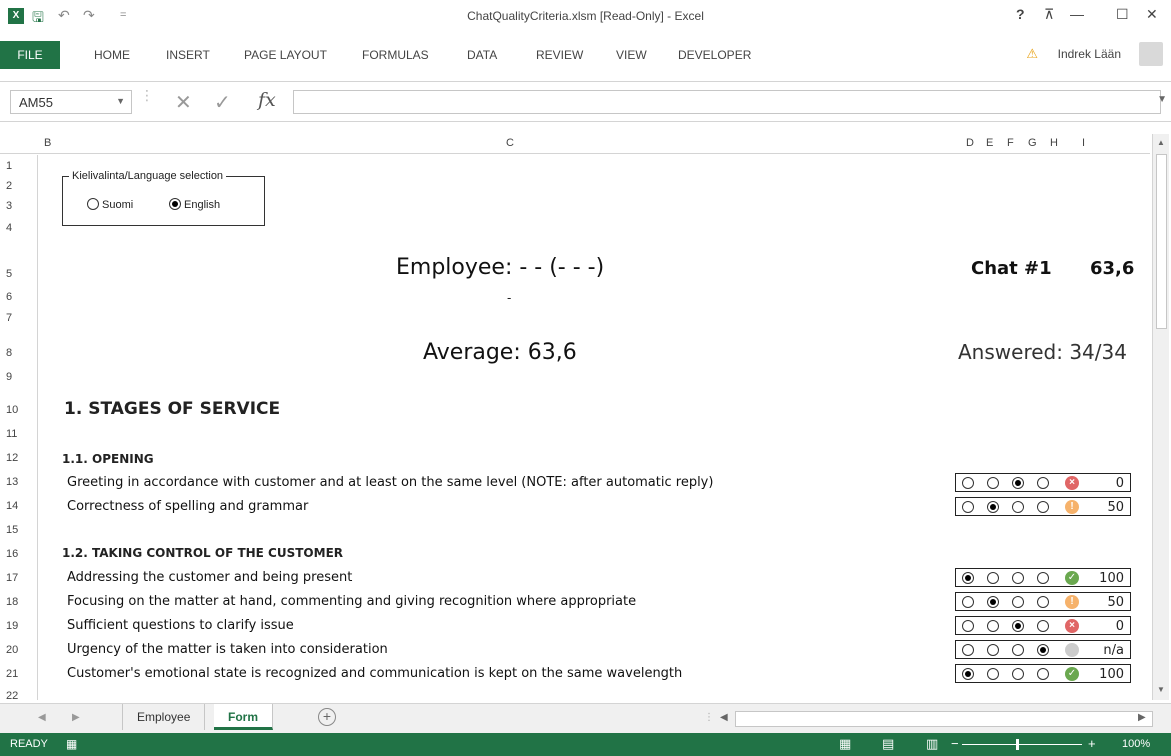 This screenshot has width=1171, height=756. Describe the element at coordinates (71, 744) in the screenshot. I see `macro-recording-icon: ▦` at that location.